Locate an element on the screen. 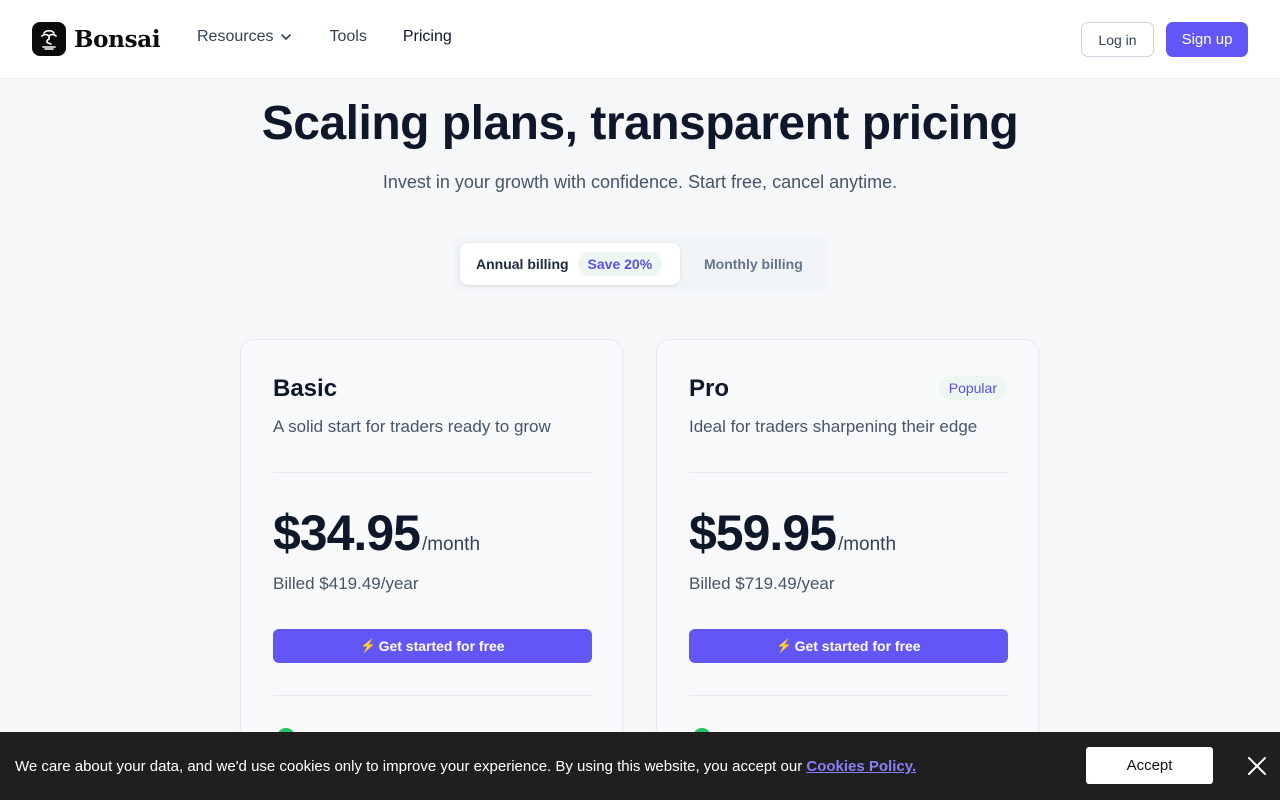 The height and width of the screenshot is (800, 1280). get-started-button-pro: ⚡ Get started for free is located at coordinates (848, 646).